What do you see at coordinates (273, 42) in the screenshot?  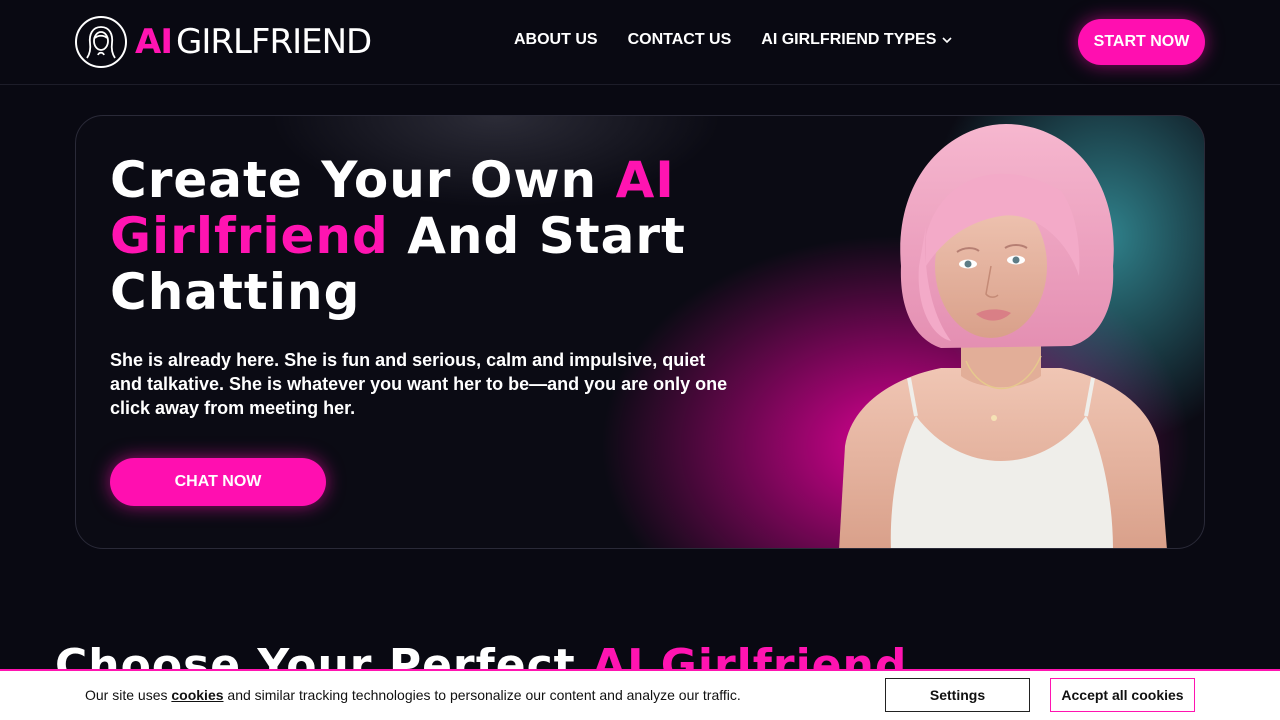 I see `logo-name-text: GIRLFRIEND` at bounding box center [273, 42].